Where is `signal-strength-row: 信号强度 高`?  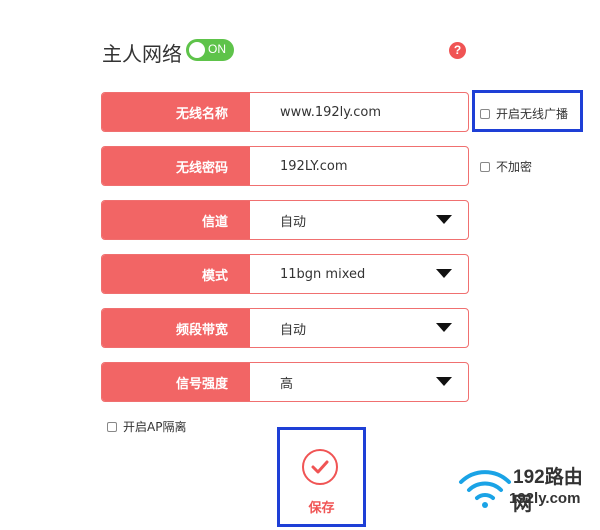 signal-strength-row: 信号强度 高 is located at coordinates (285, 382).